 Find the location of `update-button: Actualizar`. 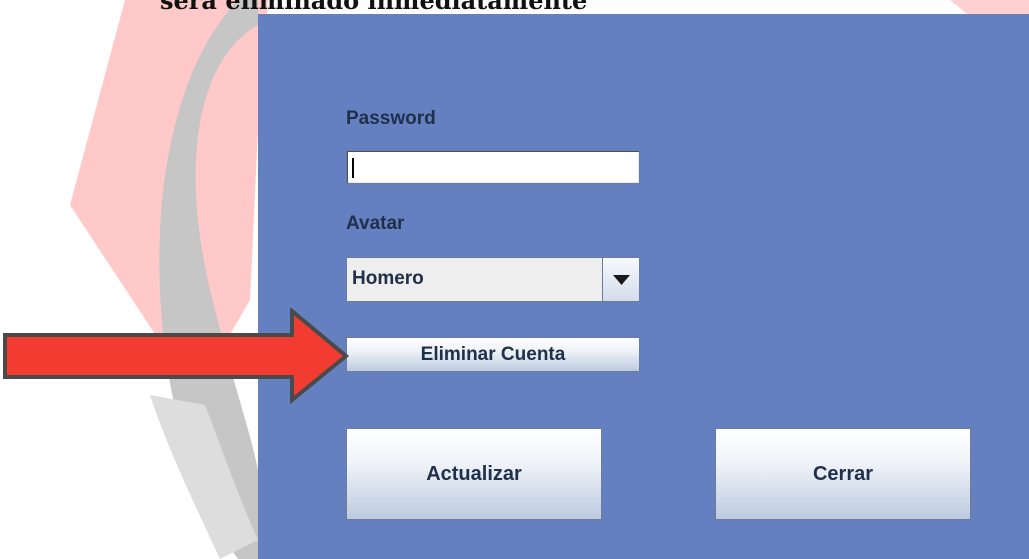

update-button: Actualizar is located at coordinates (474, 474).